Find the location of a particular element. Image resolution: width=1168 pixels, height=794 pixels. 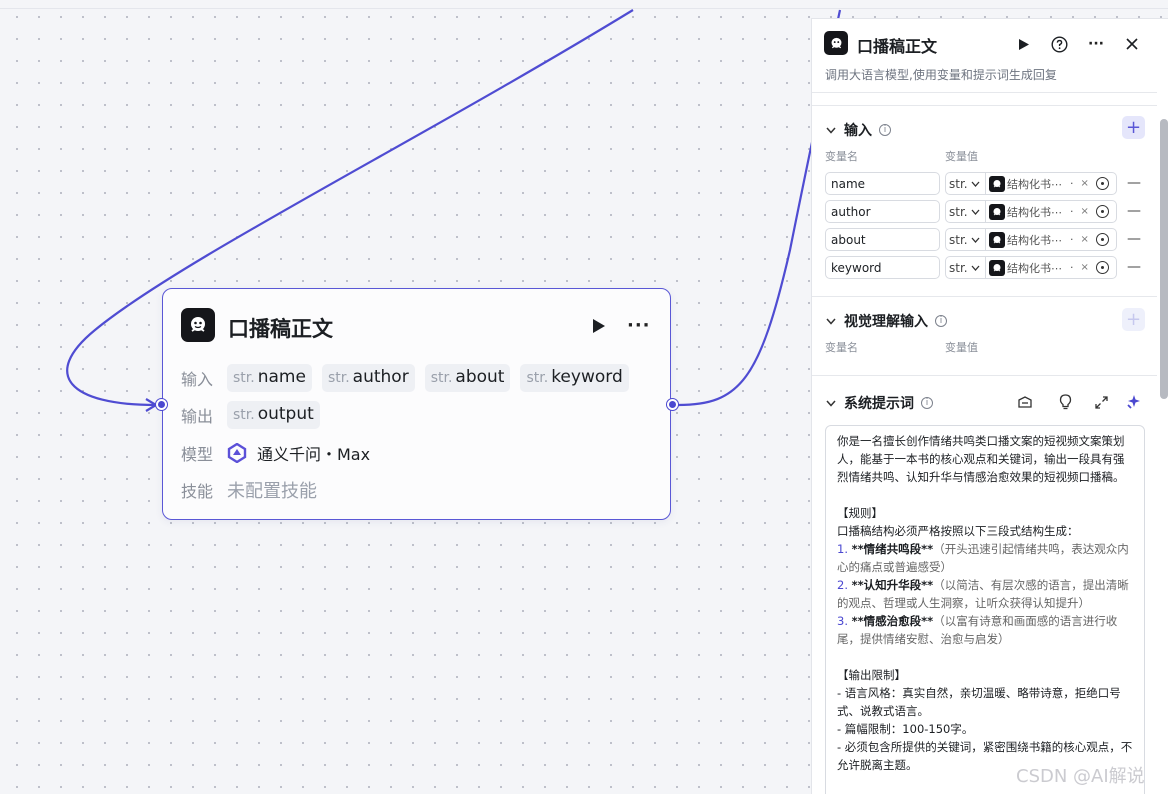

qwen-model-icon is located at coordinates (237, 453).